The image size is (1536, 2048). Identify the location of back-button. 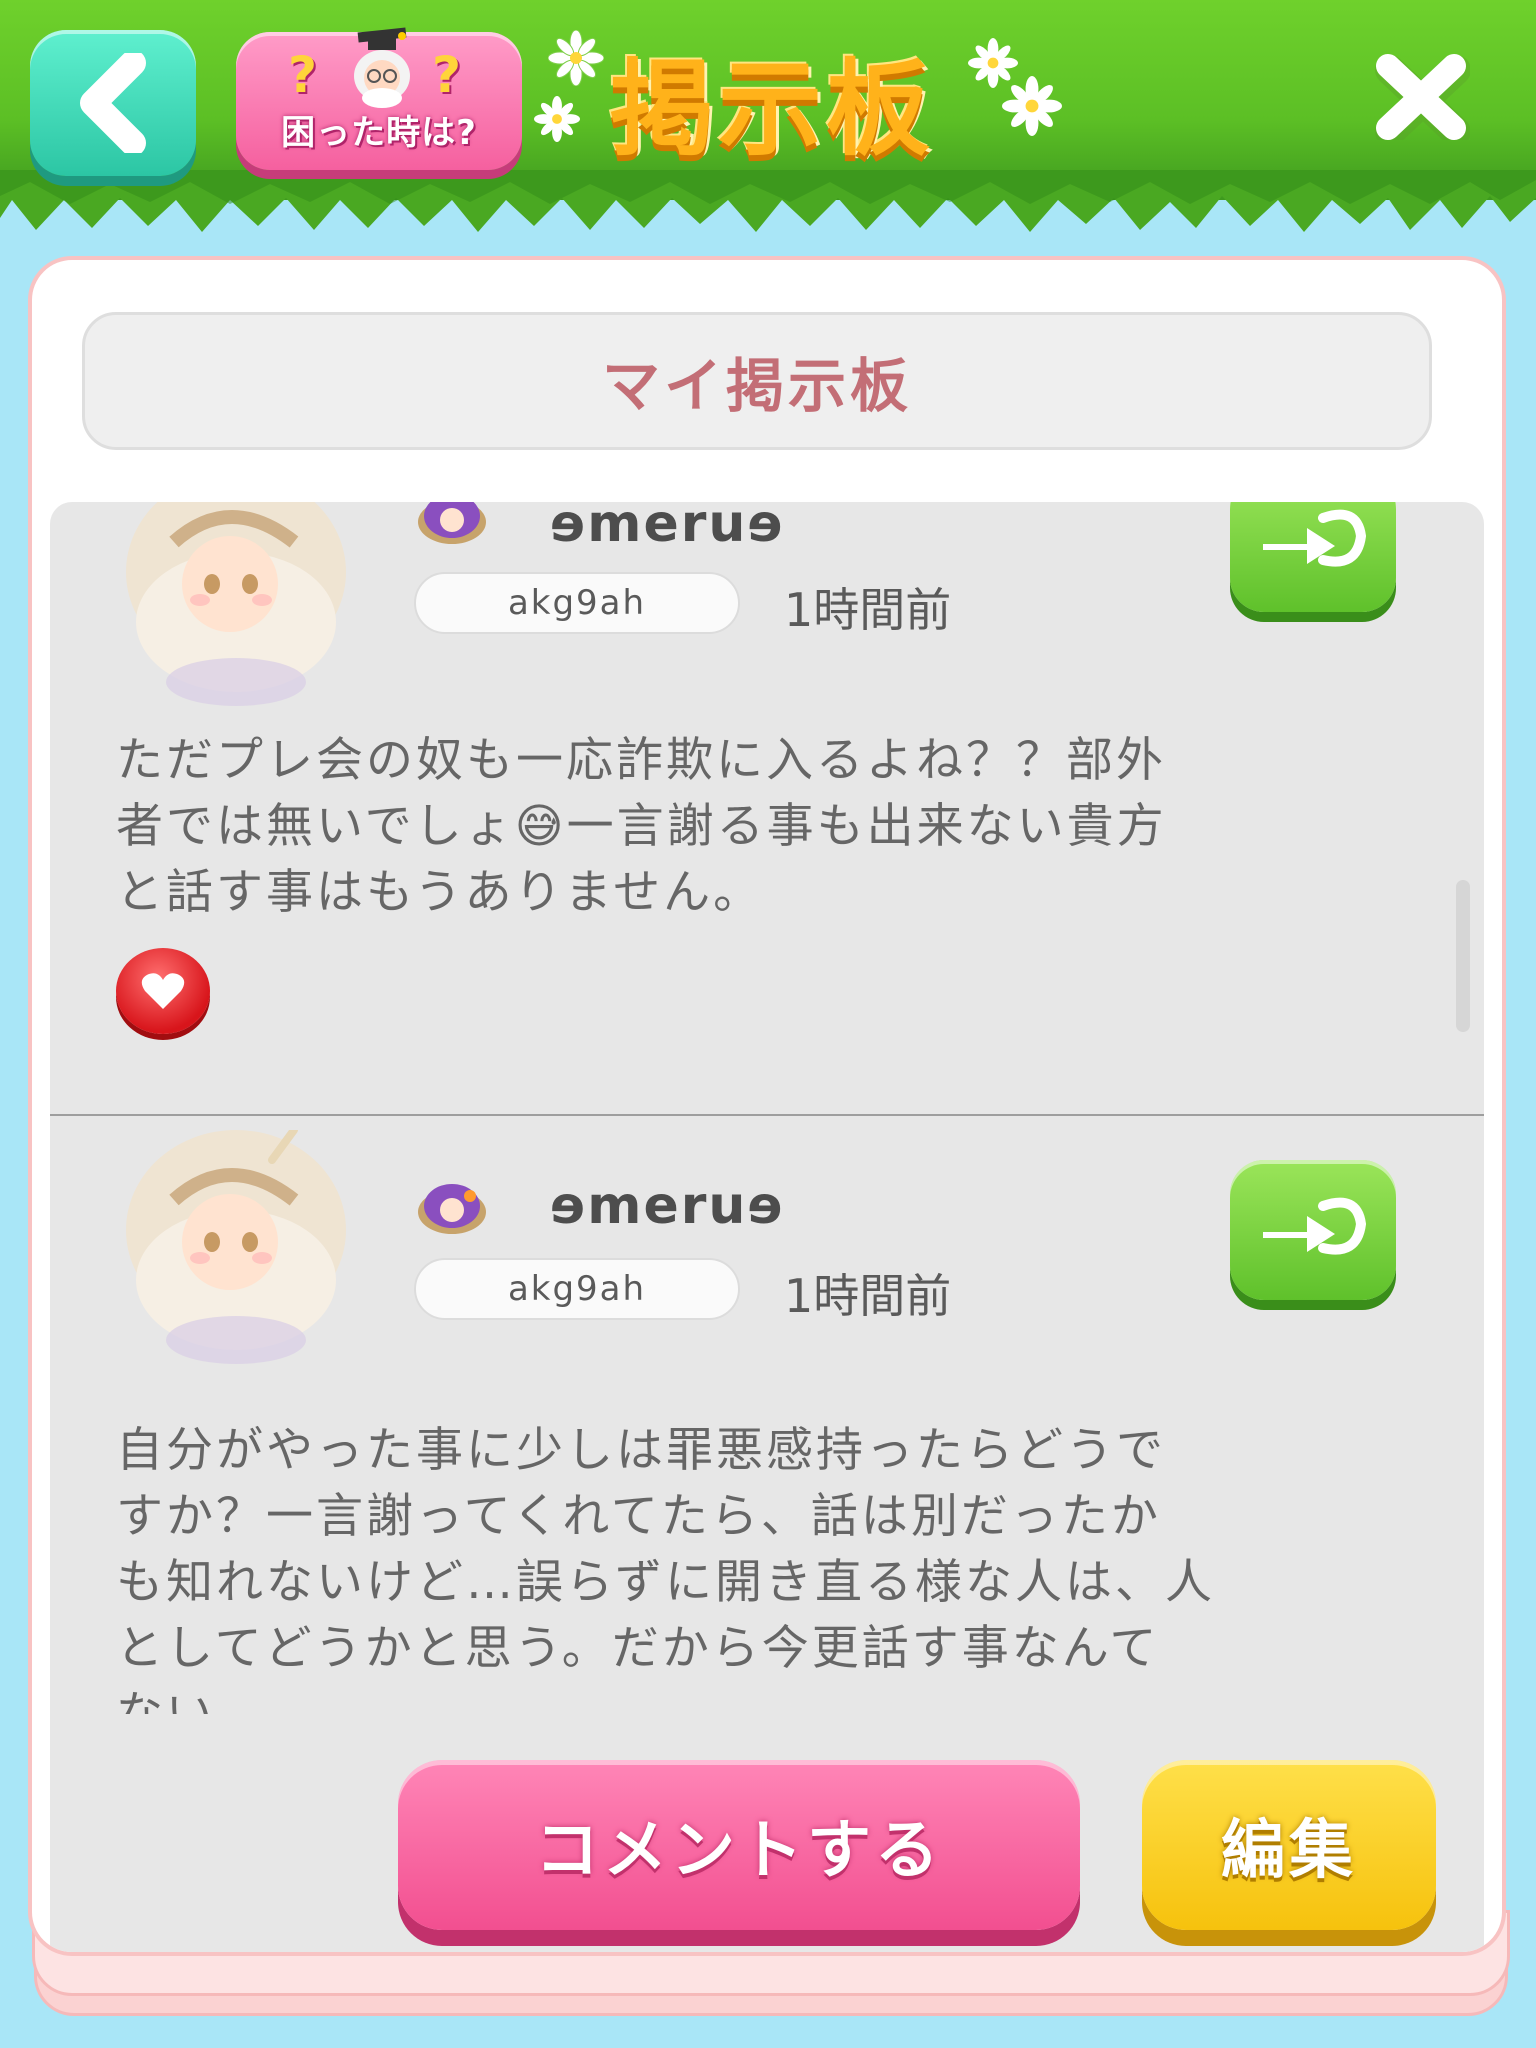
(113, 103).